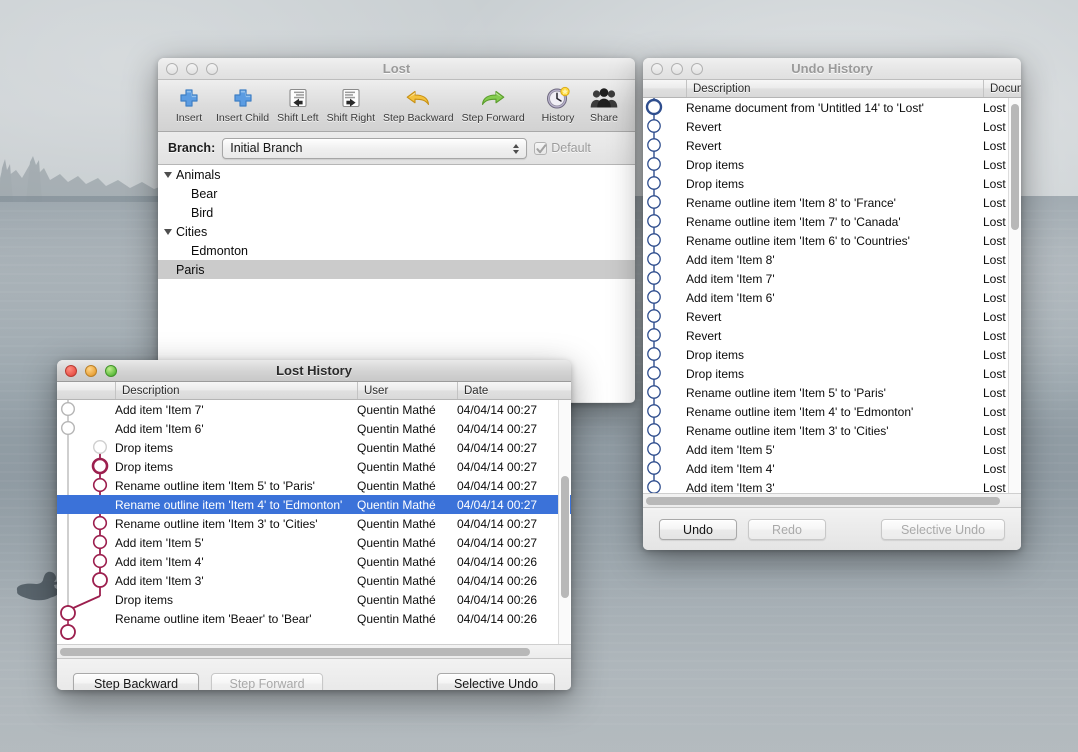  I want to click on toolbar-insert-child-button: Insert Child, so click(242, 103).